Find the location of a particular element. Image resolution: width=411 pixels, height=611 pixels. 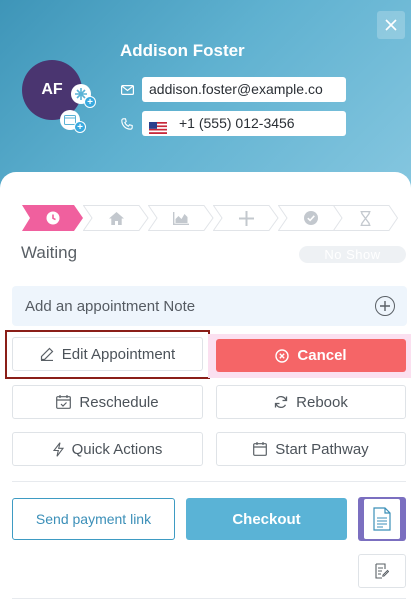

send-payment-link-label: Send payment link is located at coordinates (93, 519).